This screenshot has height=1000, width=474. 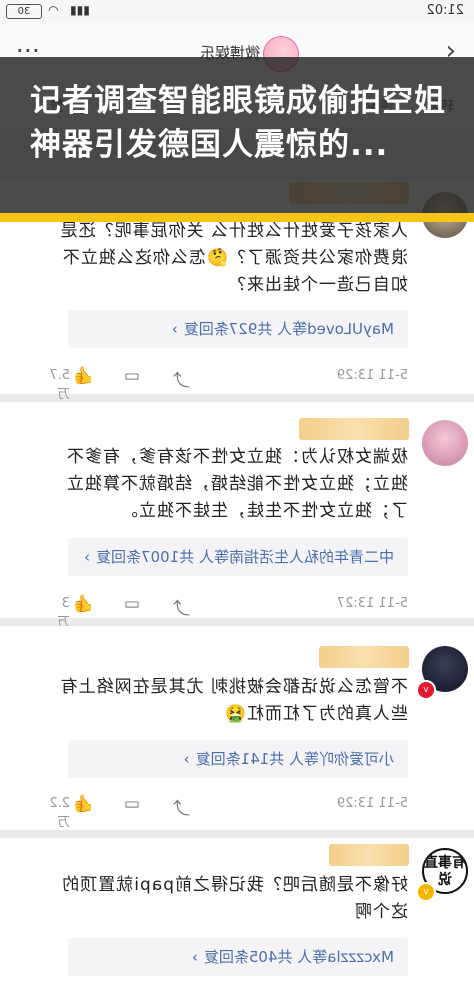 What do you see at coordinates (445, 443) in the screenshot?
I see `commenter-avatar` at bounding box center [445, 443].